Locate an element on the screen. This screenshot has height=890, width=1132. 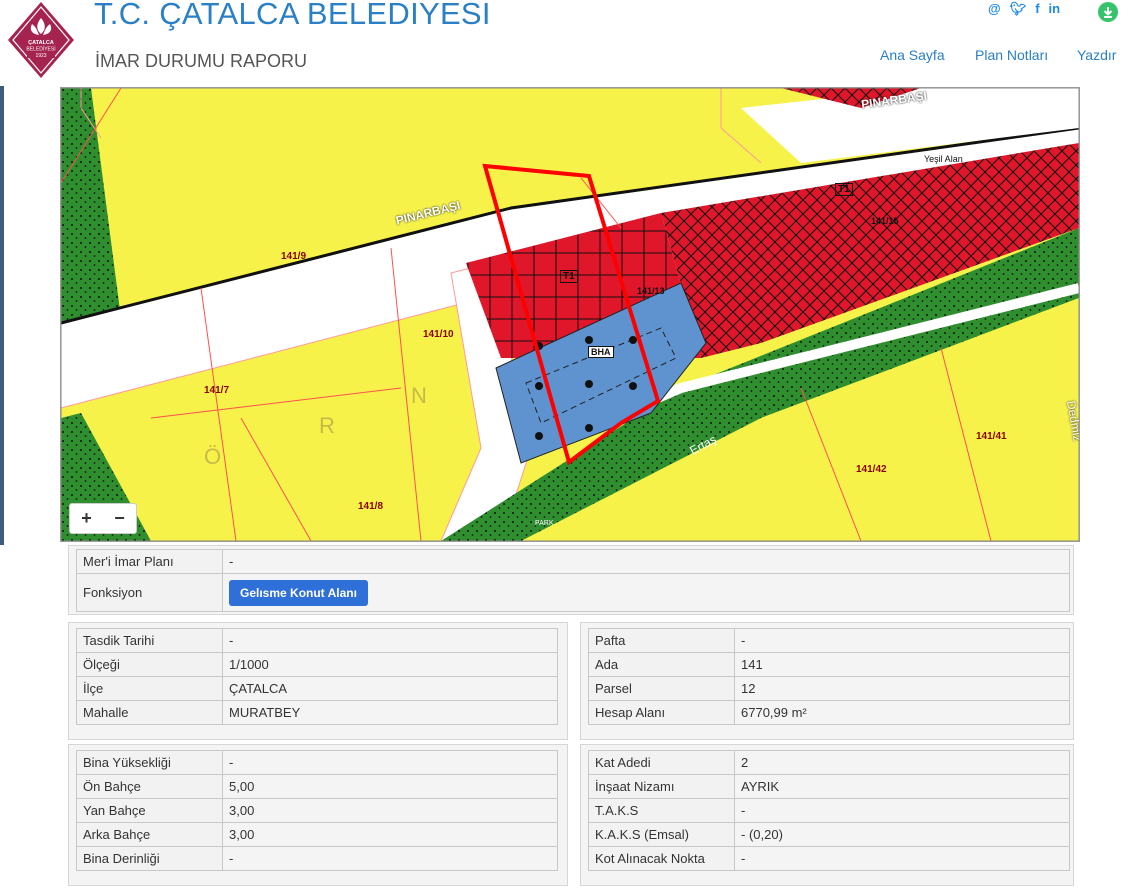
site-title: T.C. ÇATALCA BELEDİYESİ is located at coordinates (292, 16).